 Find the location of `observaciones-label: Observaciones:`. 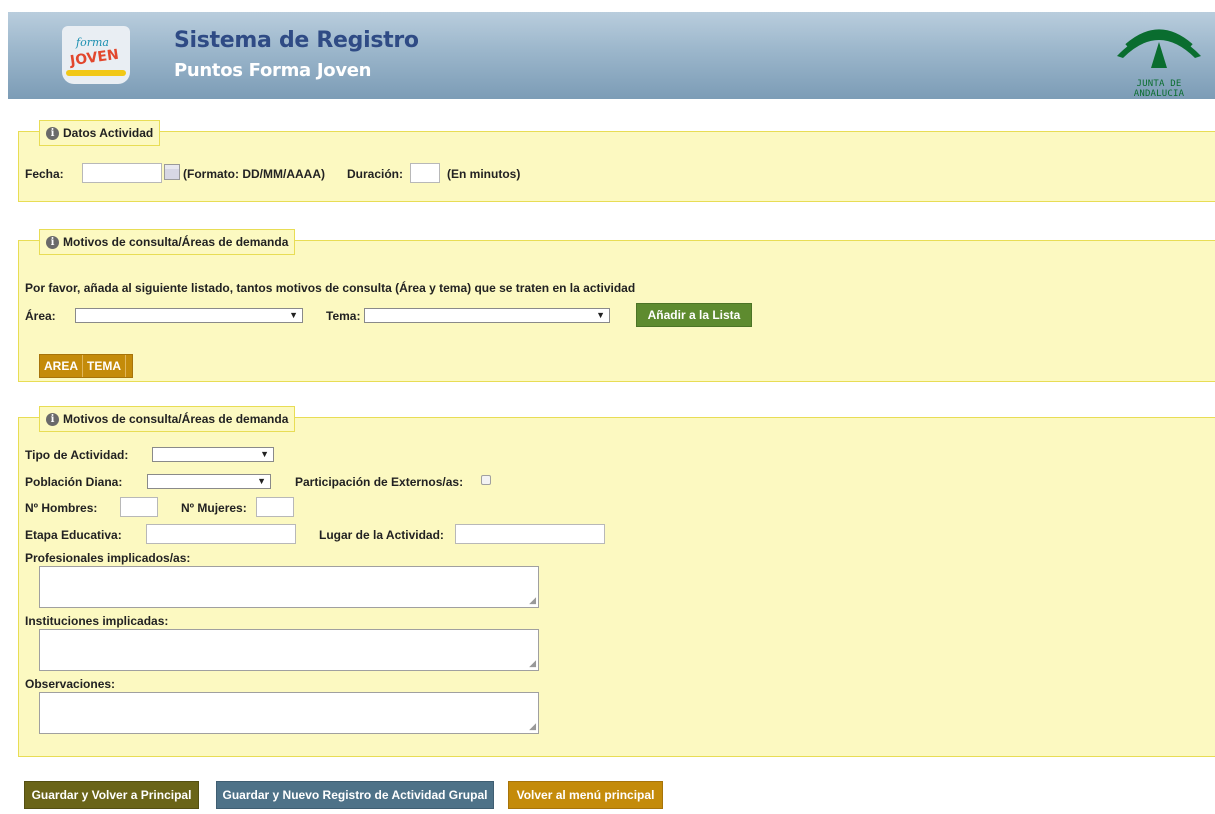

observaciones-label: Observaciones: is located at coordinates (70, 684).